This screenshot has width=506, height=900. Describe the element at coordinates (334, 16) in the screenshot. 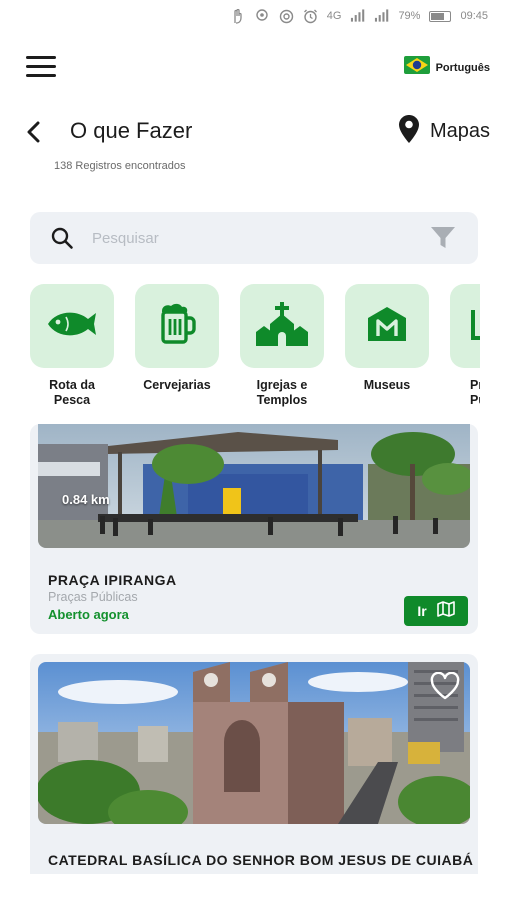

I see `network-type: 4G` at that location.